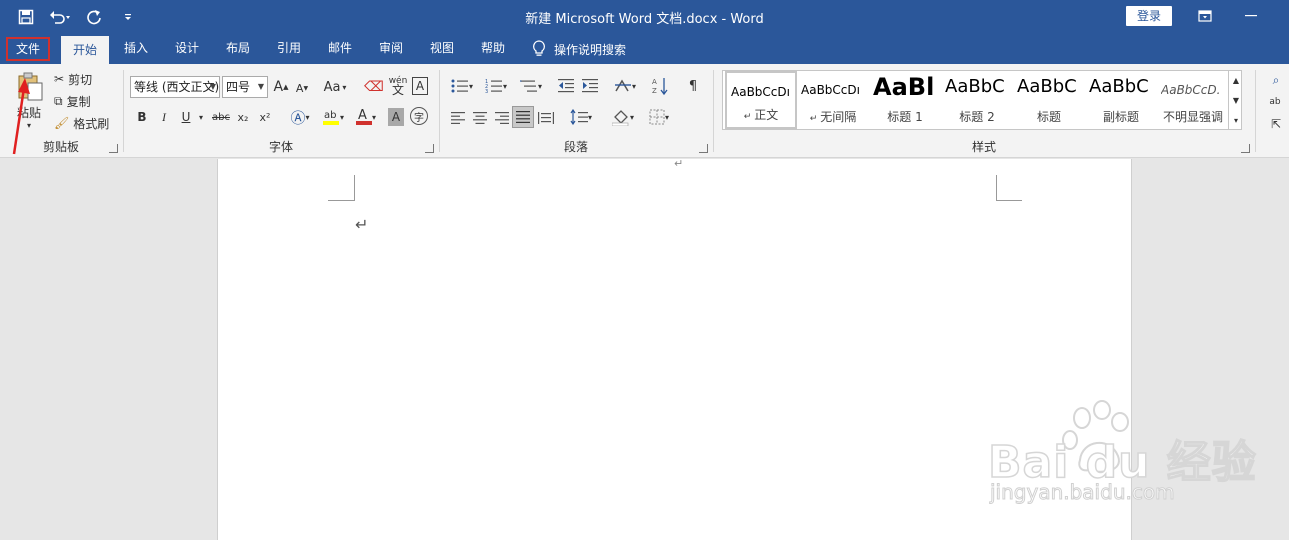 The height and width of the screenshot is (540, 1289). What do you see at coordinates (396, 117) in the screenshot?
I see `char-shading-icon: A` at bounding box center [396, 117].